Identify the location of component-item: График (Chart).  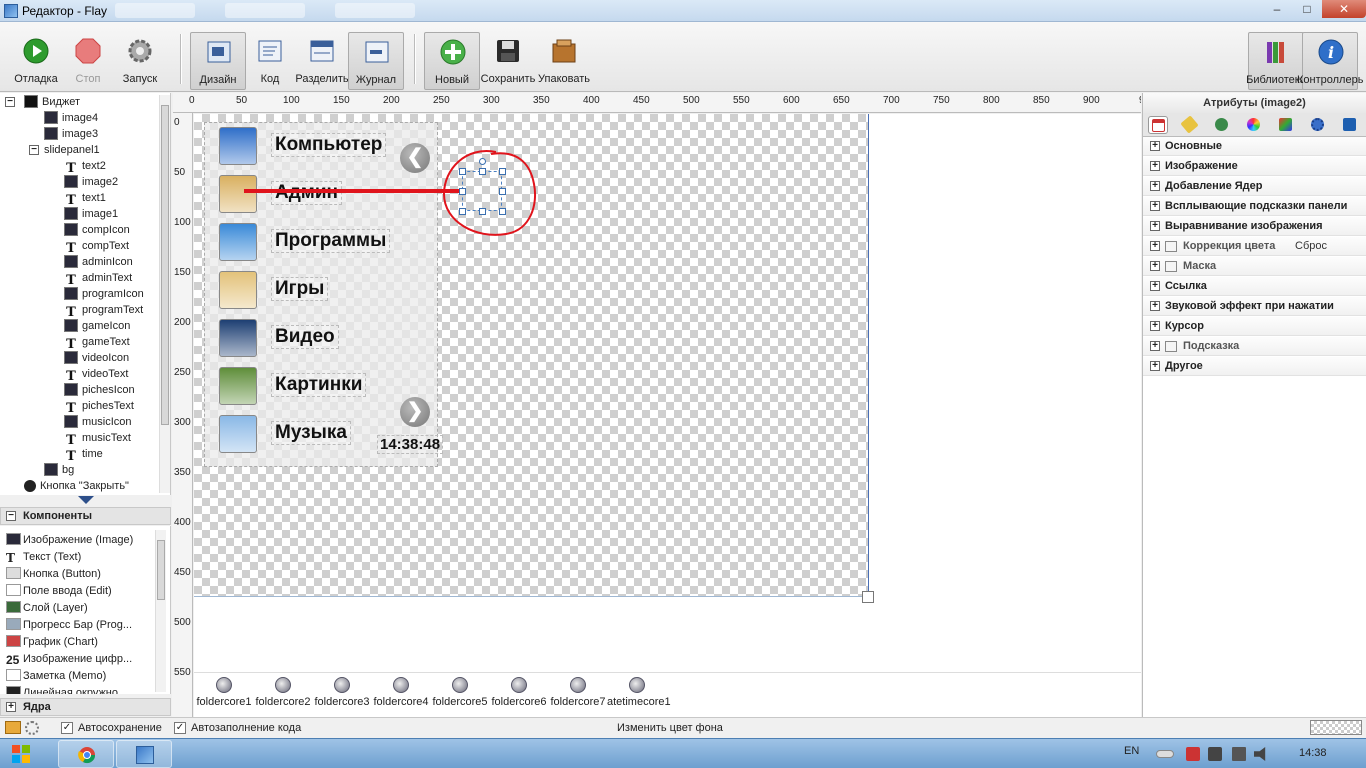
(52, 642).